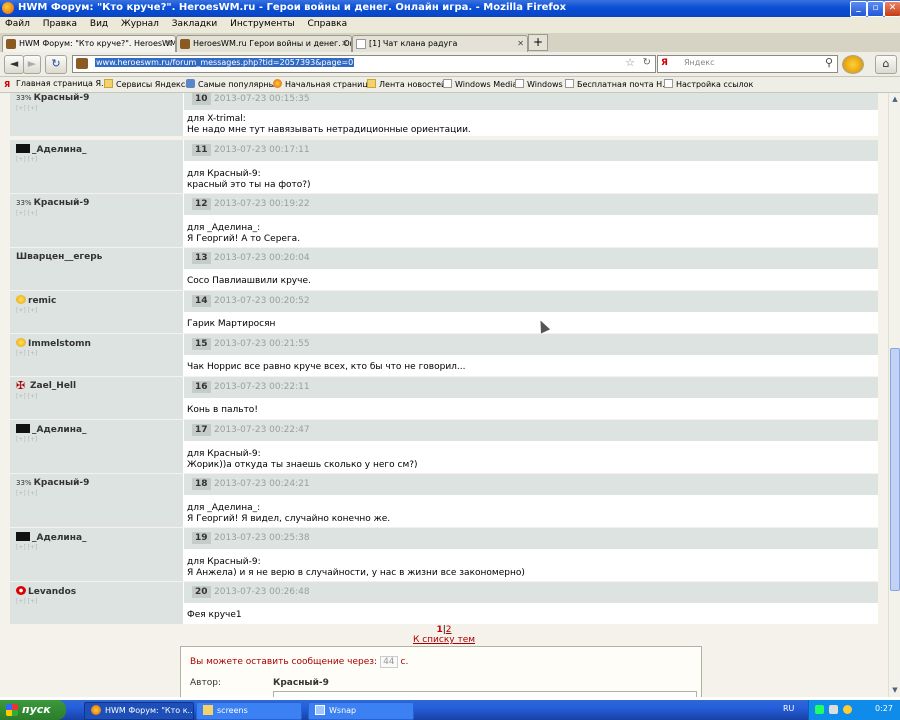 The height and width of the screenshot is (720, 900). Describe the element at coordinates (59, 257) in the screenshot. I see `post-author: Шварцен__егерь` at that location.